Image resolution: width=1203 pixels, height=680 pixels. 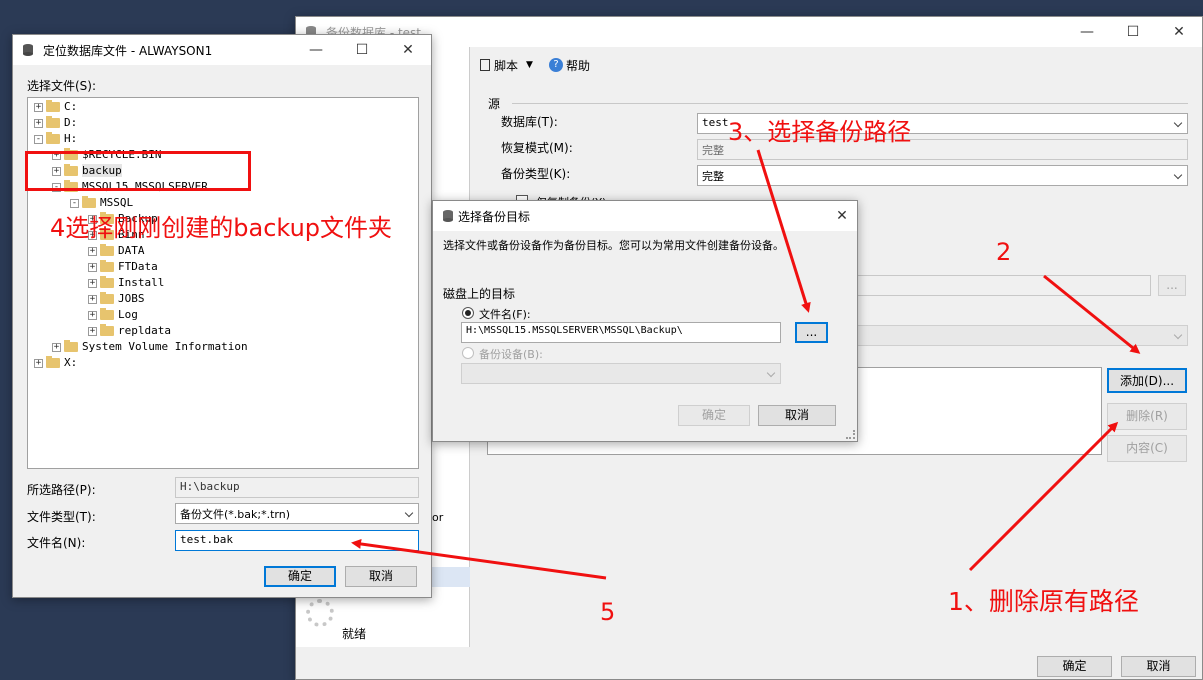 I want to click on arrow-step2, so click(x=1092, y=314).